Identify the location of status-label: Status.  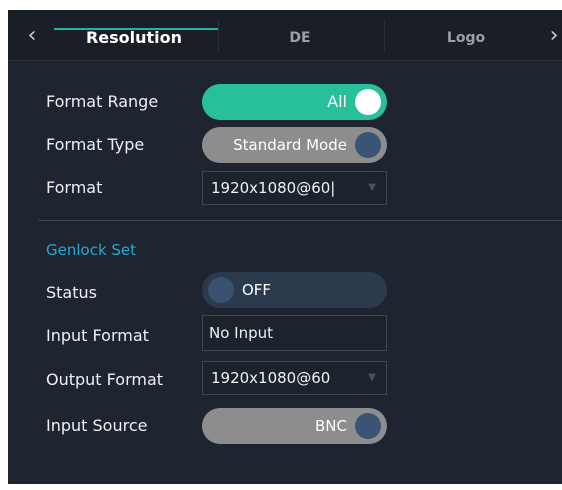
(71, 292).